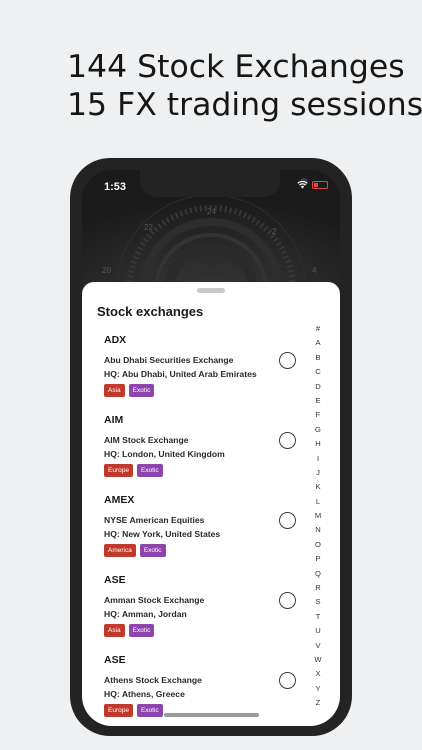  I want to click on status-icons, so click(312, 184).